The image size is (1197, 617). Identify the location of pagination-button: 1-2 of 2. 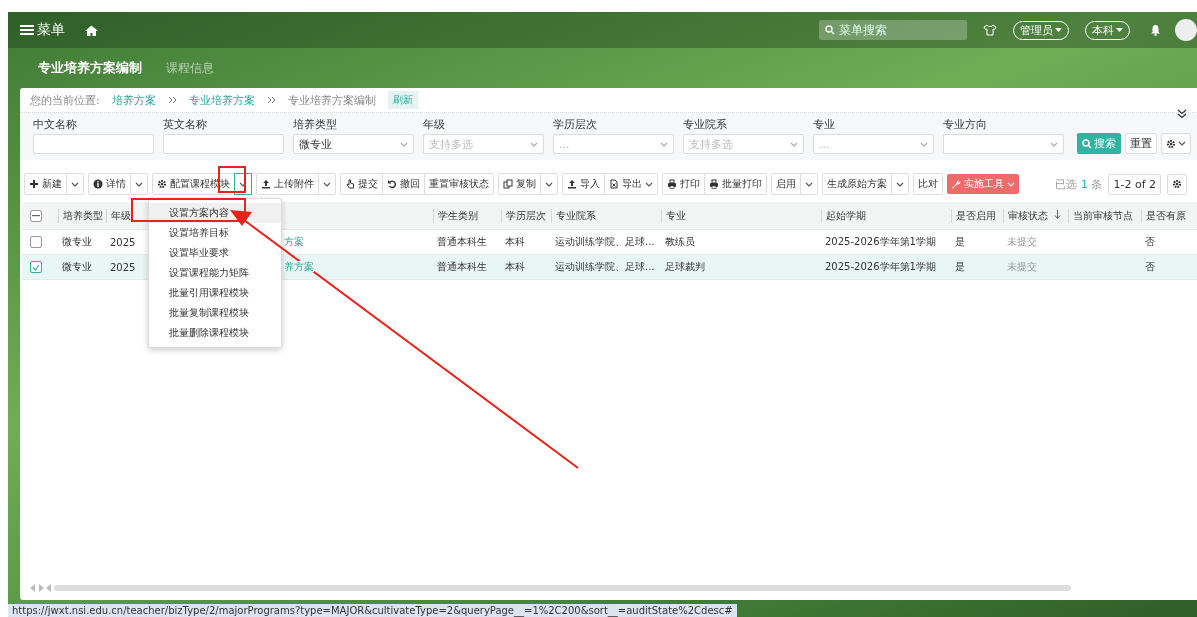
(1134, 184).